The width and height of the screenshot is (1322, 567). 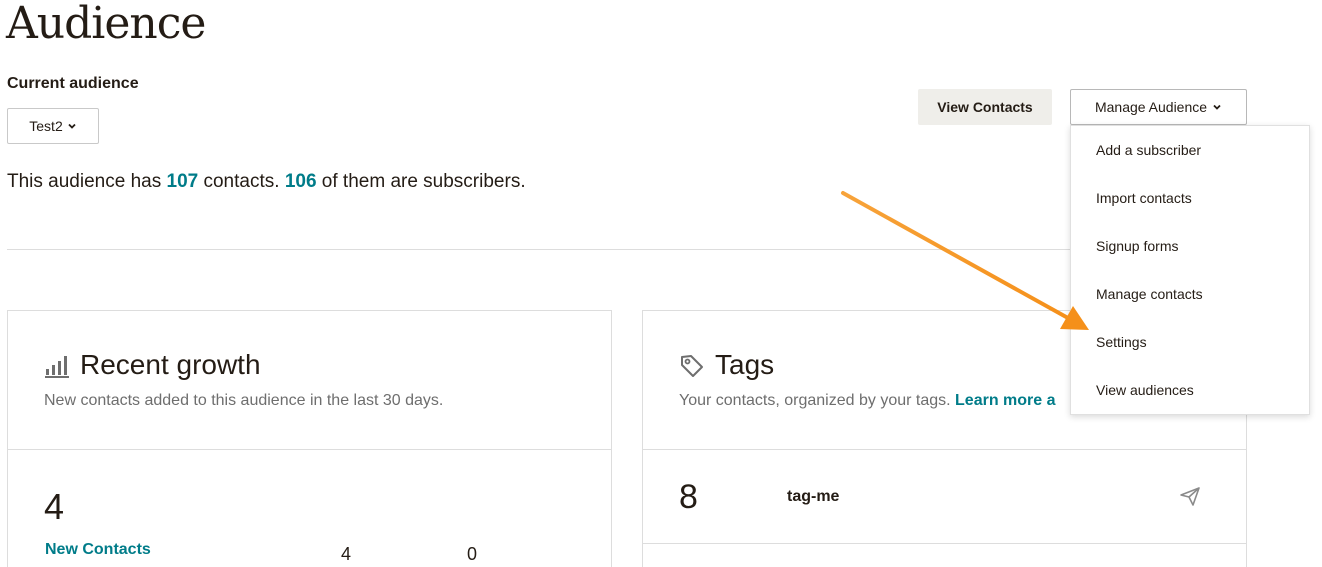 What do you see at coordinates (241, 181) in the screenshot?
I see `summary-mid: contacts.` at bounding box center [241, 181].